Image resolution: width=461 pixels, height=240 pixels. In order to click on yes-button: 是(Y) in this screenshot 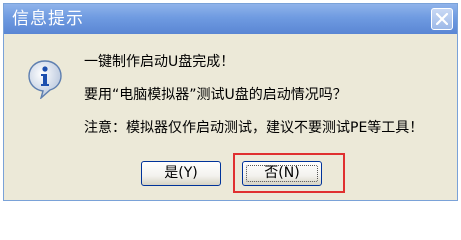, I will do `click(181, 173)`.